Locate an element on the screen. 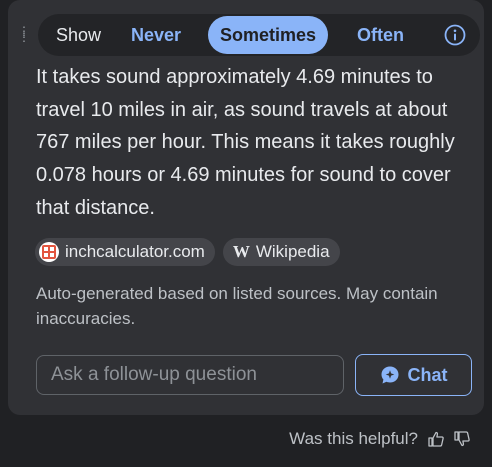 This screenshot has height=467, width=492. wikipedia-icon: W is located at coordinates (241, 251).